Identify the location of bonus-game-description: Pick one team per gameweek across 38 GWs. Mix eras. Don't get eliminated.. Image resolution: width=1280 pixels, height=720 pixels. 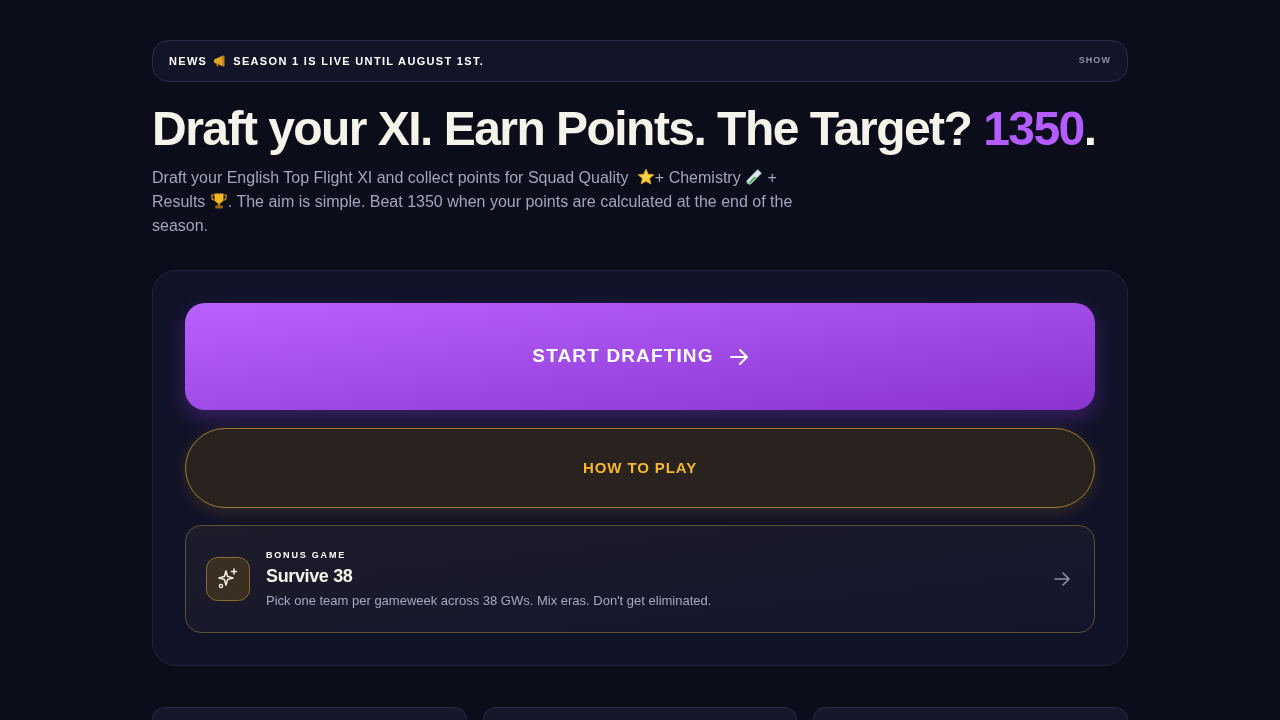
(489, 600).